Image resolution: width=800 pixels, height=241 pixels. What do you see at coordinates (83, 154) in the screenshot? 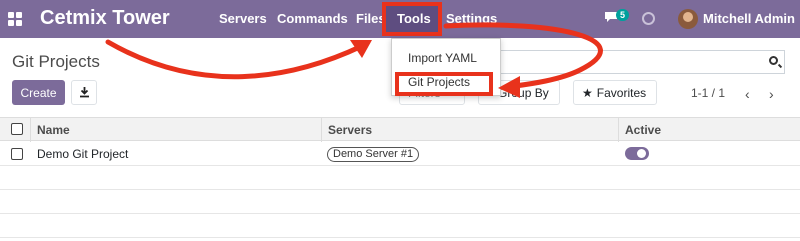
I see `row-name: Demo Git Project` at bounding box center [83, 154].